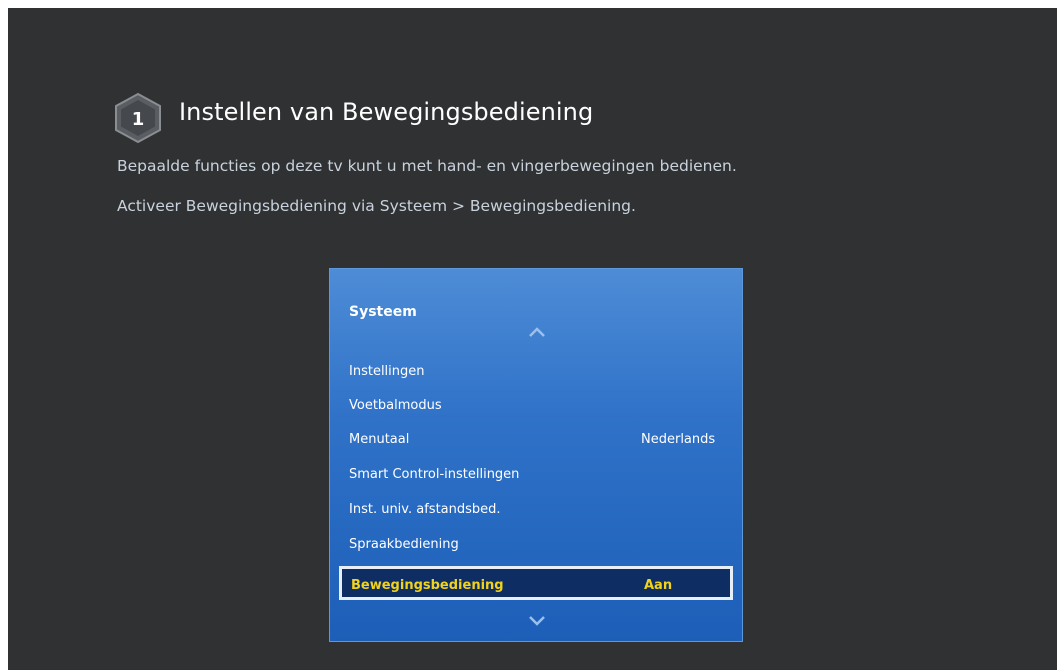  I want to click on menu-item-label: Inst. univ. afstandsbed., so click(425, 509).